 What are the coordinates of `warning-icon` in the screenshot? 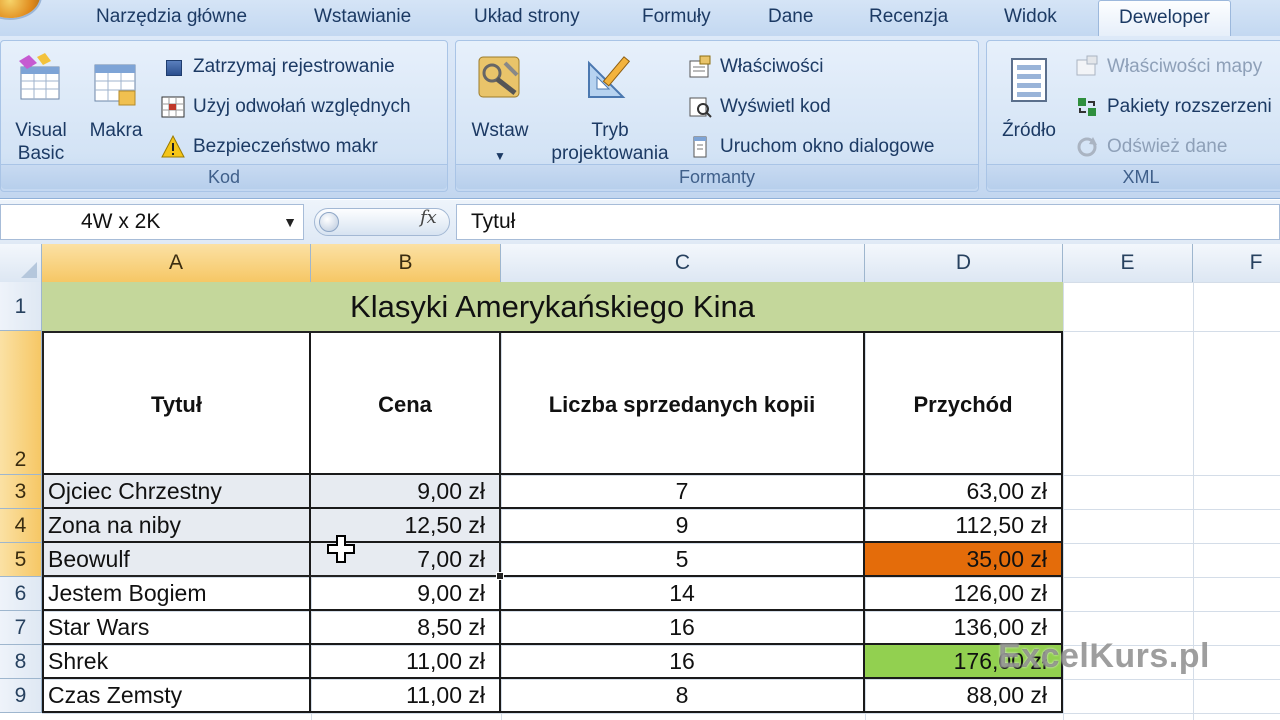 It's located at (173, 146).